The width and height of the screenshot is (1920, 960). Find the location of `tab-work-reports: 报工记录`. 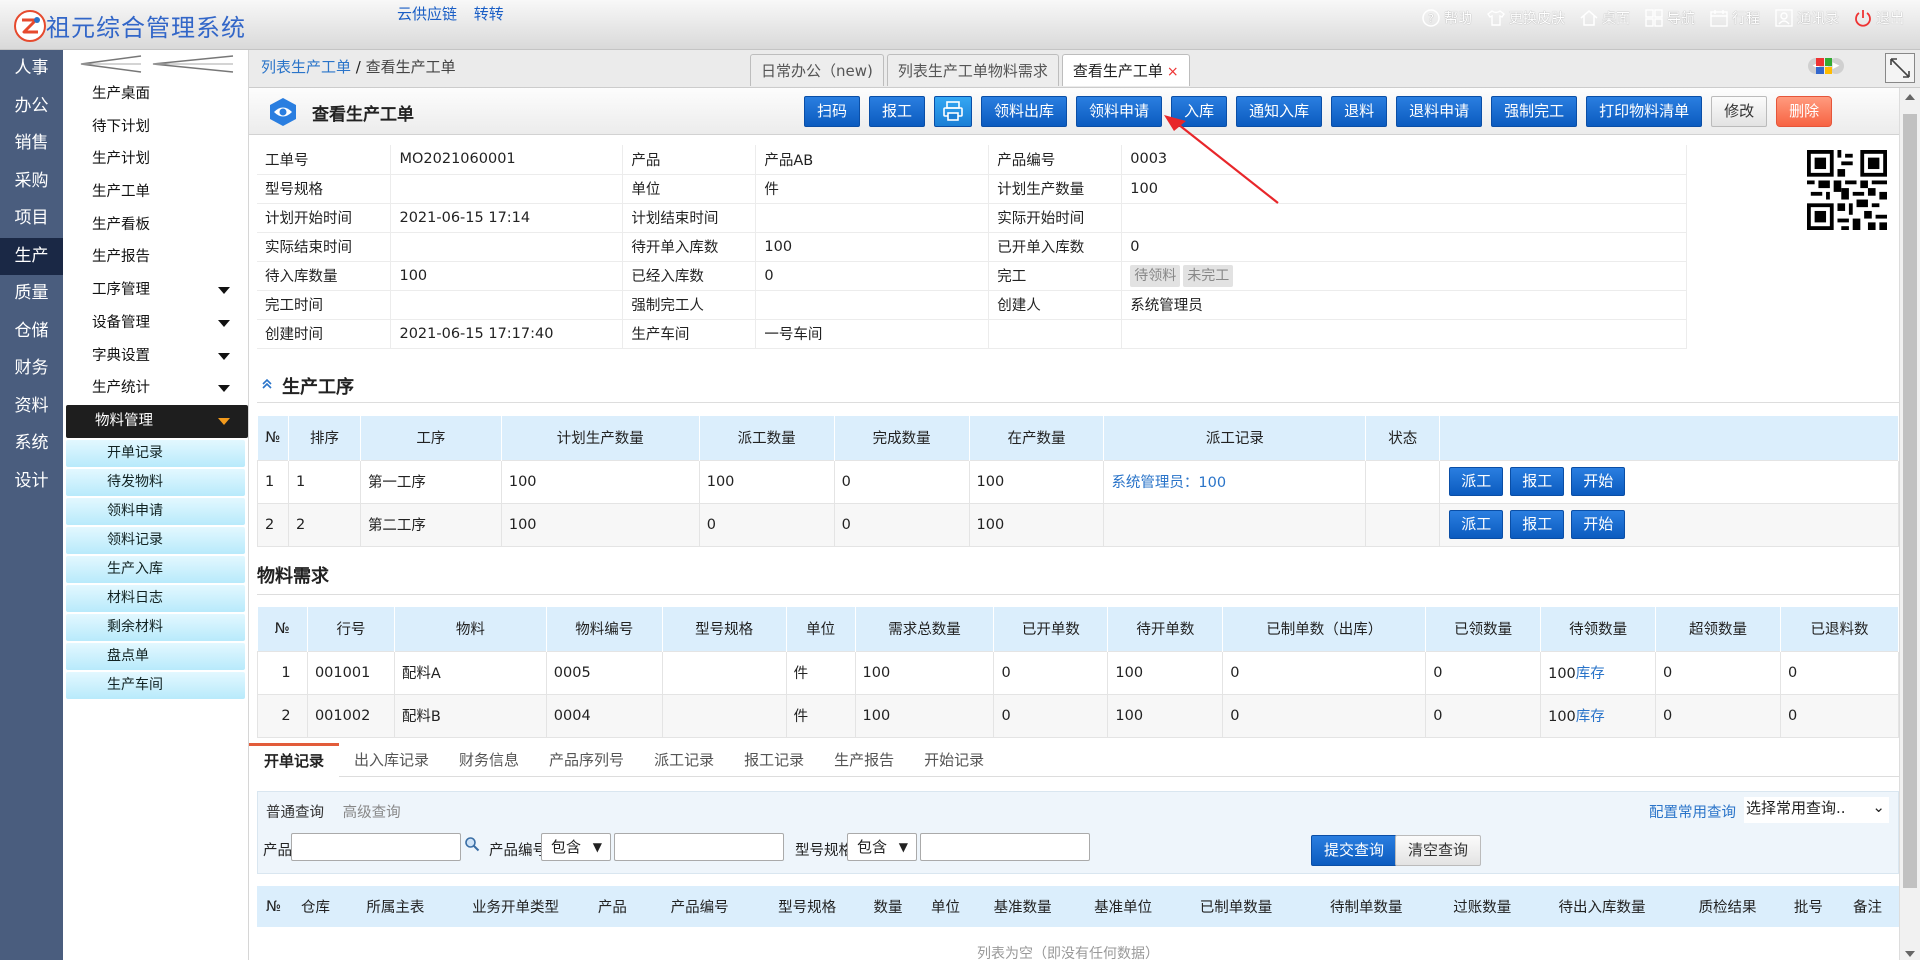

tab-work-reports: 报工记录 is located at coordinates (774, 760).